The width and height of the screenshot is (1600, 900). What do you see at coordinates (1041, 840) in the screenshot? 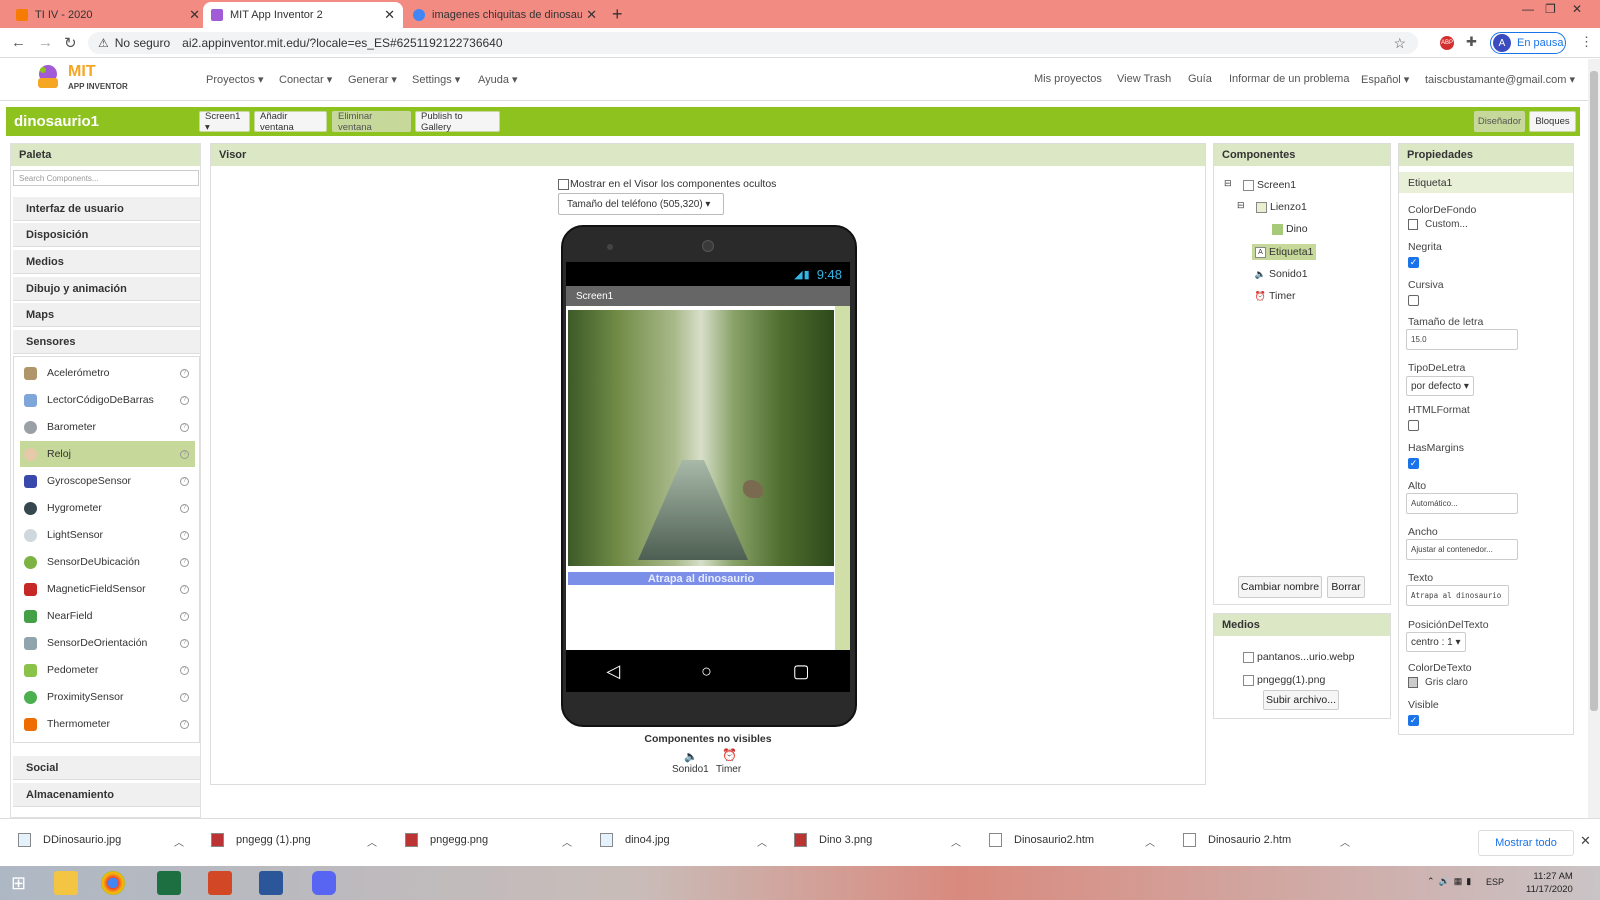
I see `download-item: Dinosaurio2.htm` at bounding box center [1041, 840].